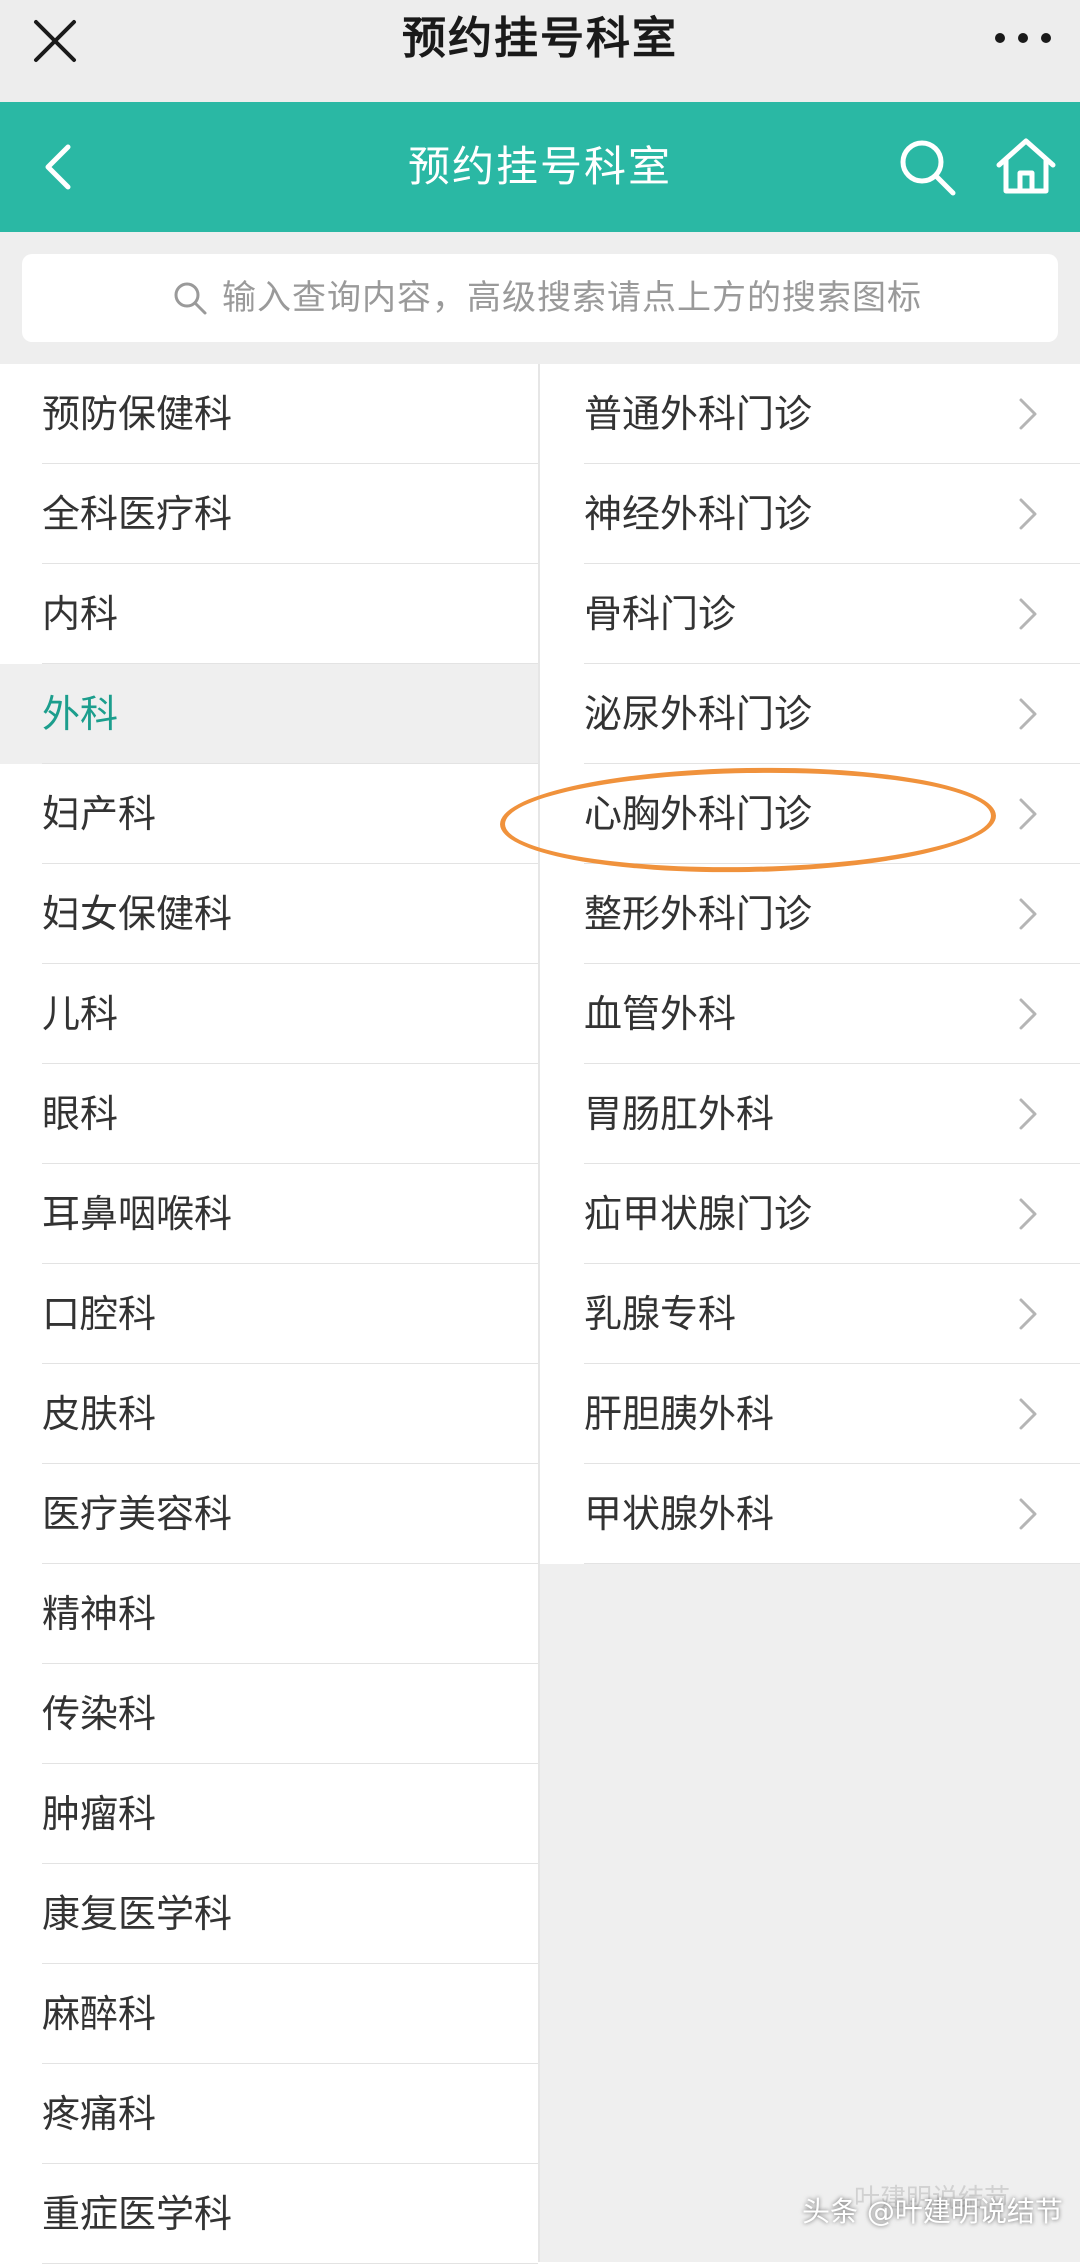 This screenshot has height=2264, width=1080. What do you see at coordinates (269, 2014) in the screenshot?
I see `department-item: 麻醉科` at bounding box center [269, 2014].